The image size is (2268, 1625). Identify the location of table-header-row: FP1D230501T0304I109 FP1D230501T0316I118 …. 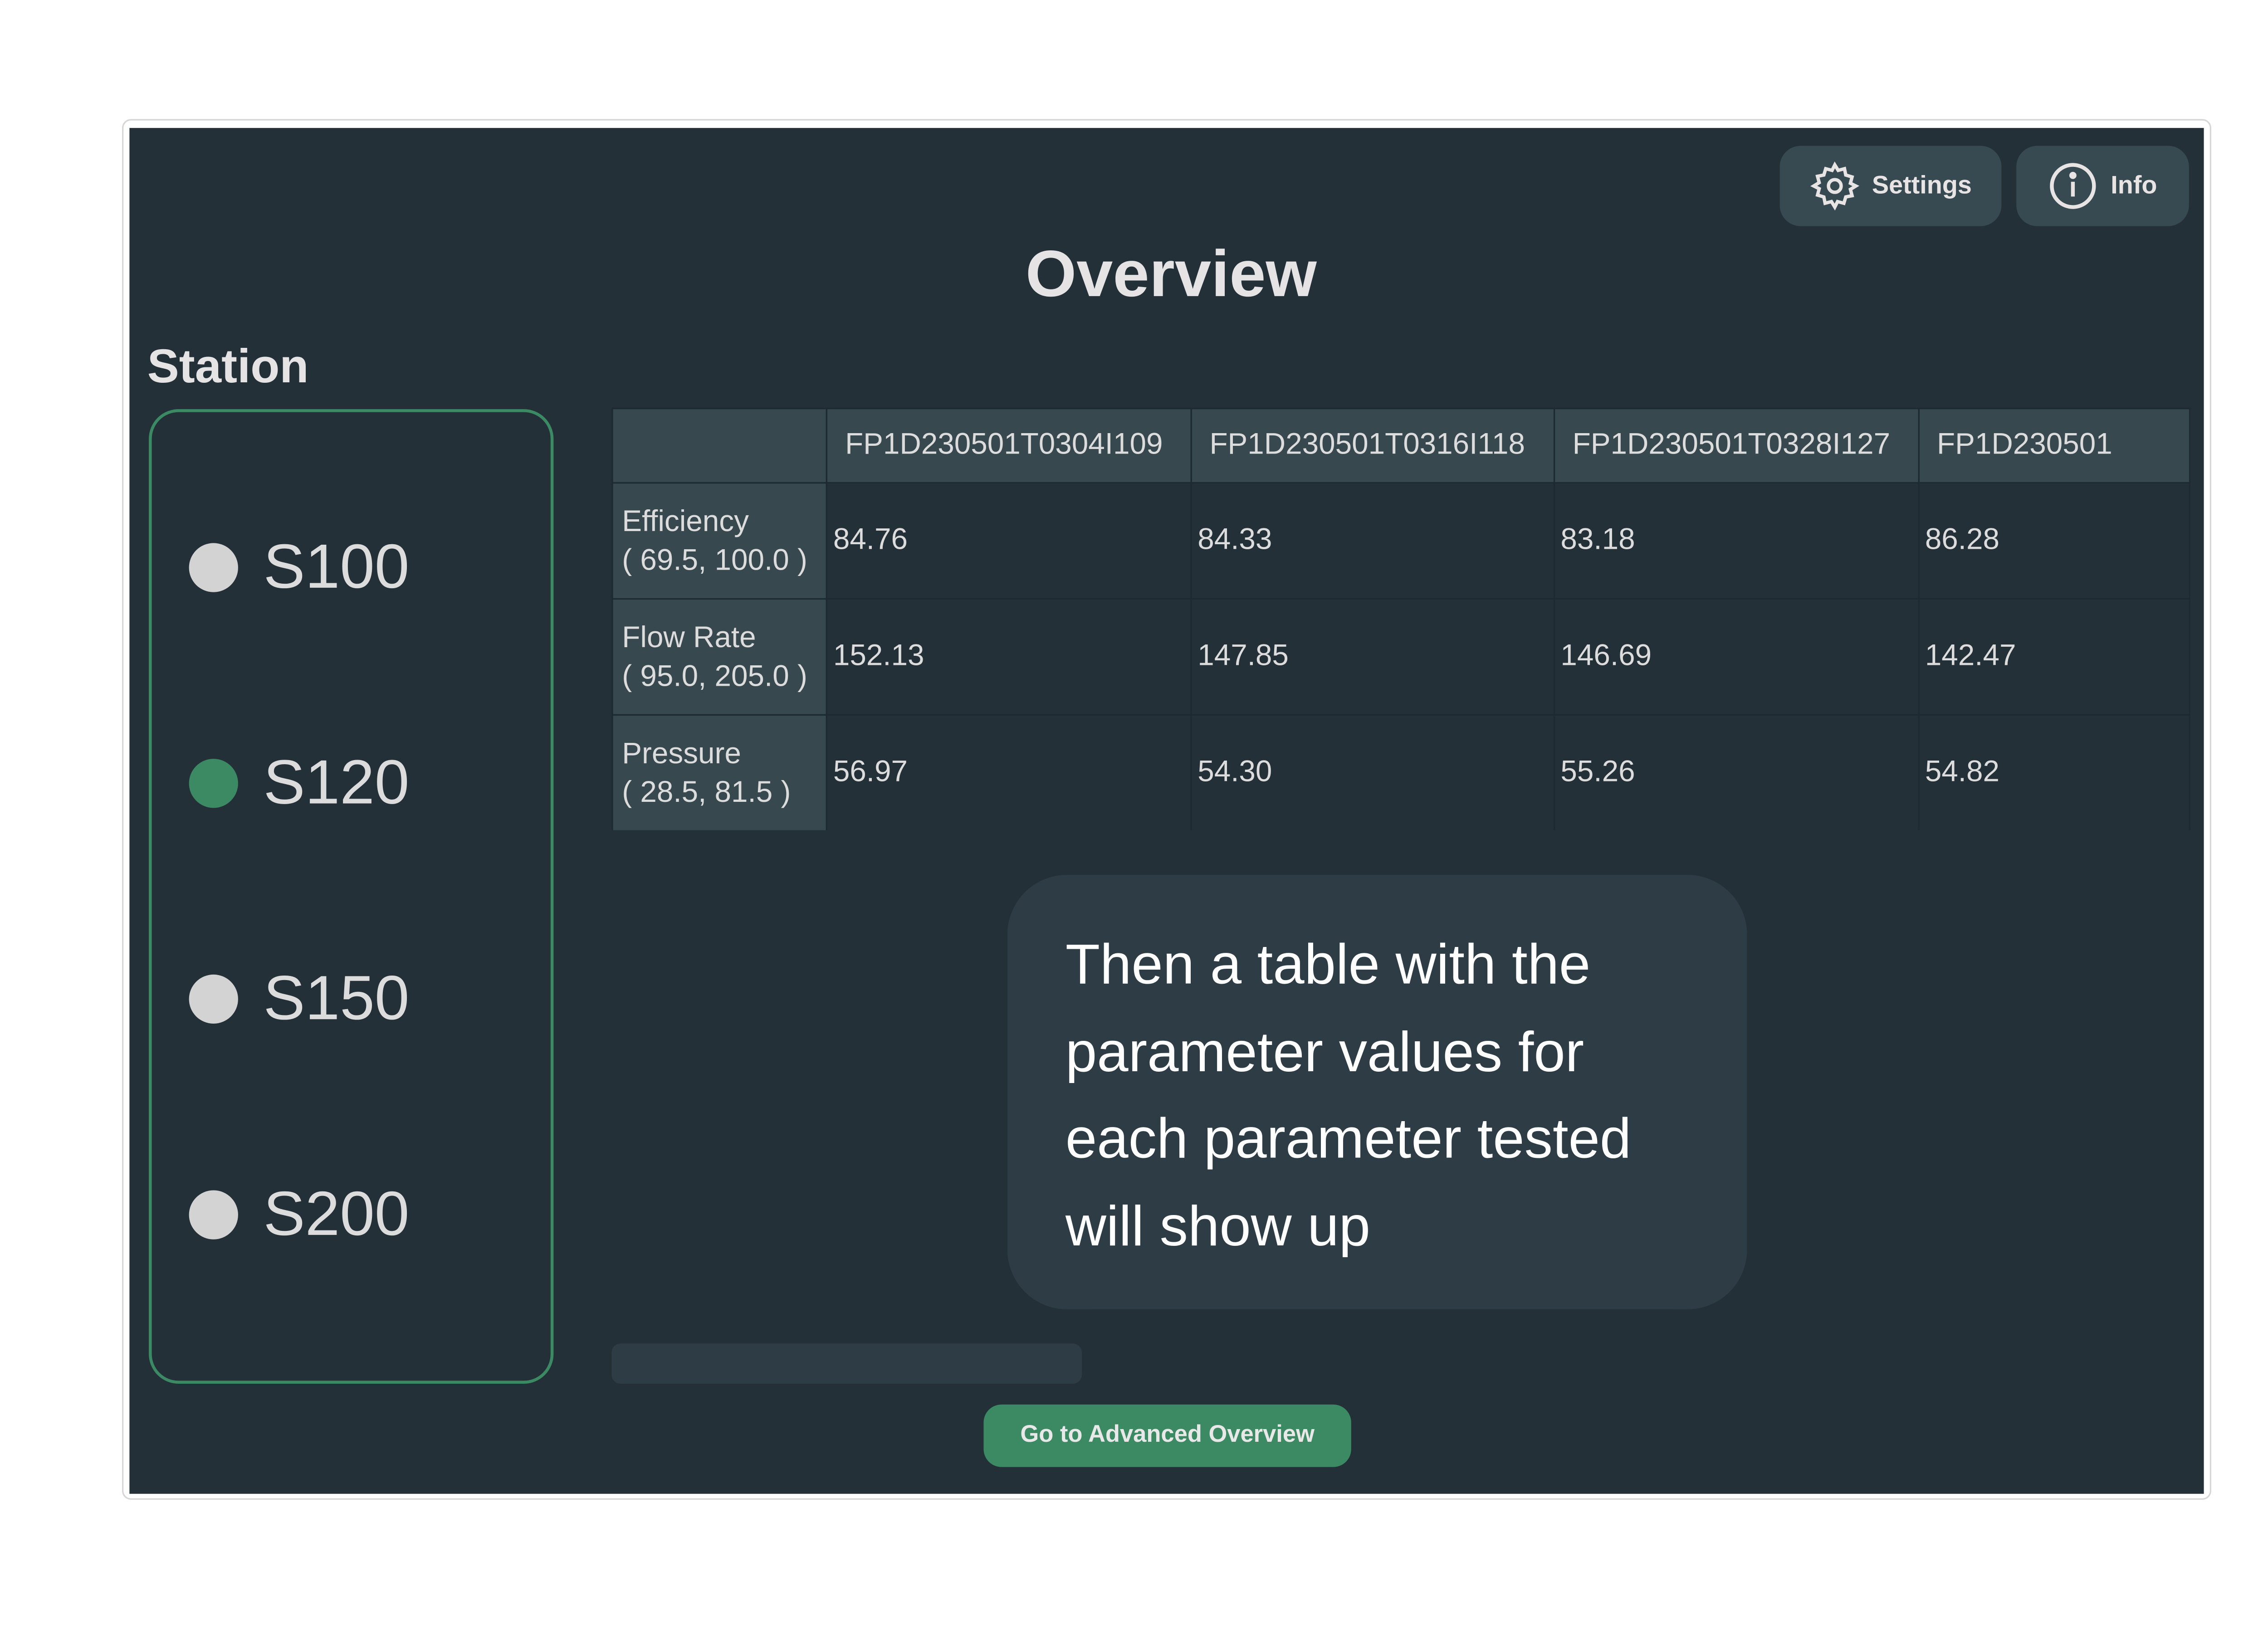
(1401, 445).